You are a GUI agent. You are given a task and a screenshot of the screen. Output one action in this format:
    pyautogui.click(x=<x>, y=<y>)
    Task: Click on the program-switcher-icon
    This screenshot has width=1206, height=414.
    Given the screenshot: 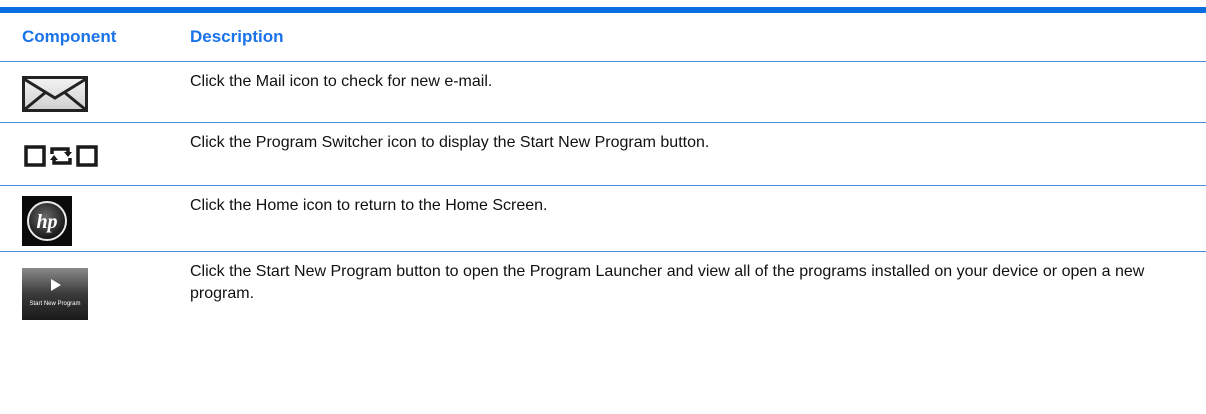 What is the action you would take?
    pyautogui.click(x=61, y=158)
    